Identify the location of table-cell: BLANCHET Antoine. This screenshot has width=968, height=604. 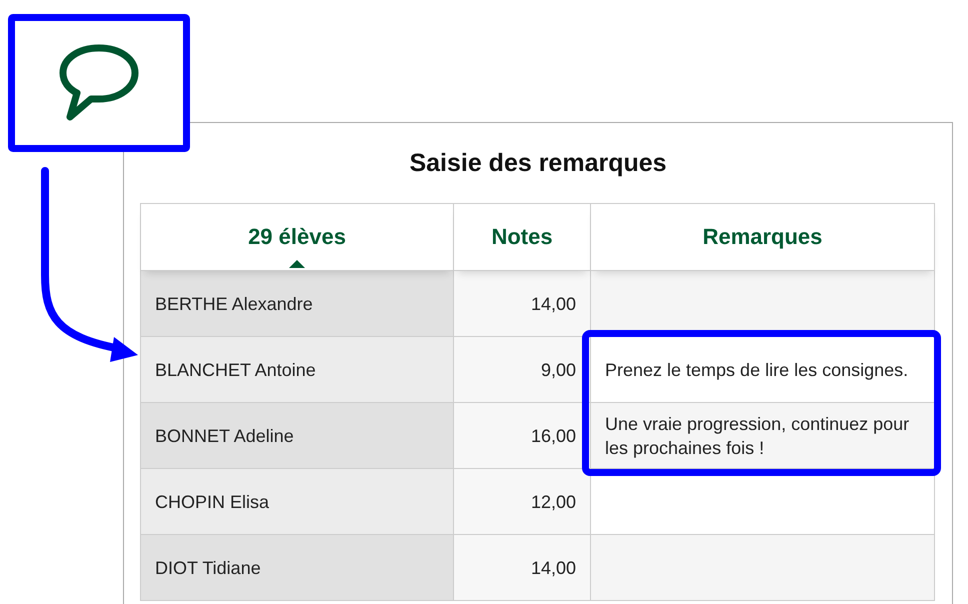
(297, 370).